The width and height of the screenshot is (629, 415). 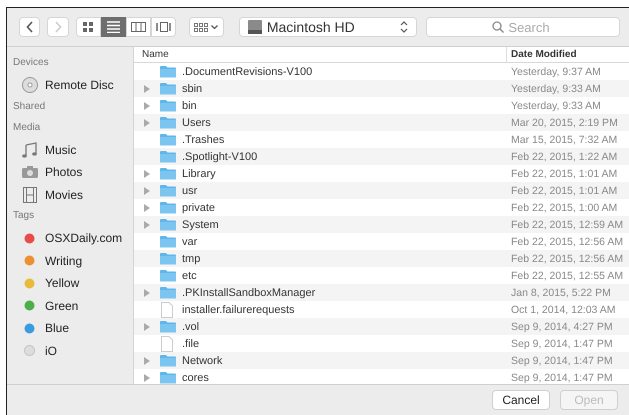 What do you see at coordinates (567, 54) in the screenshot?
I see `column-header: Date Modified` at bounding box center [567, 54].